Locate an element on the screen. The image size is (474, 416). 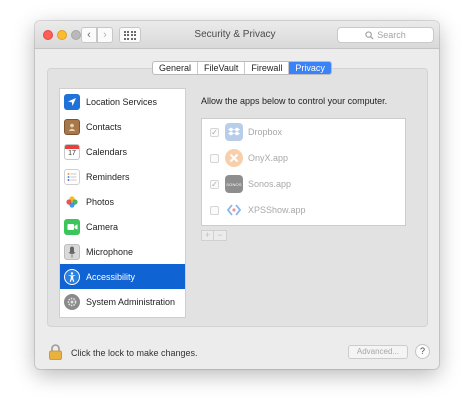
tab-filevault: FileVault is located at coordinates (222, 68).